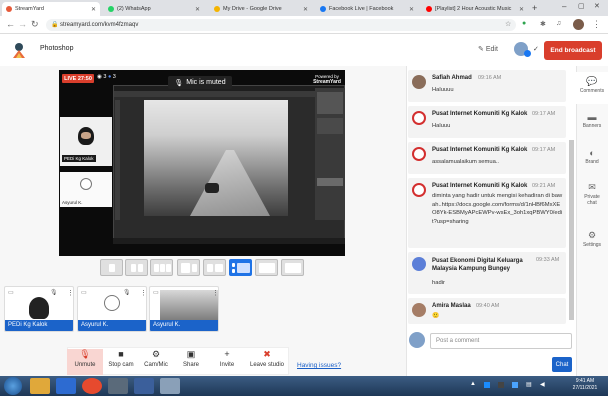 This screenshot has width=608, height=396. Describe the element at coordinates (10, 24) in the screenshot. I see `back-arrow-icon: ←` at that location.